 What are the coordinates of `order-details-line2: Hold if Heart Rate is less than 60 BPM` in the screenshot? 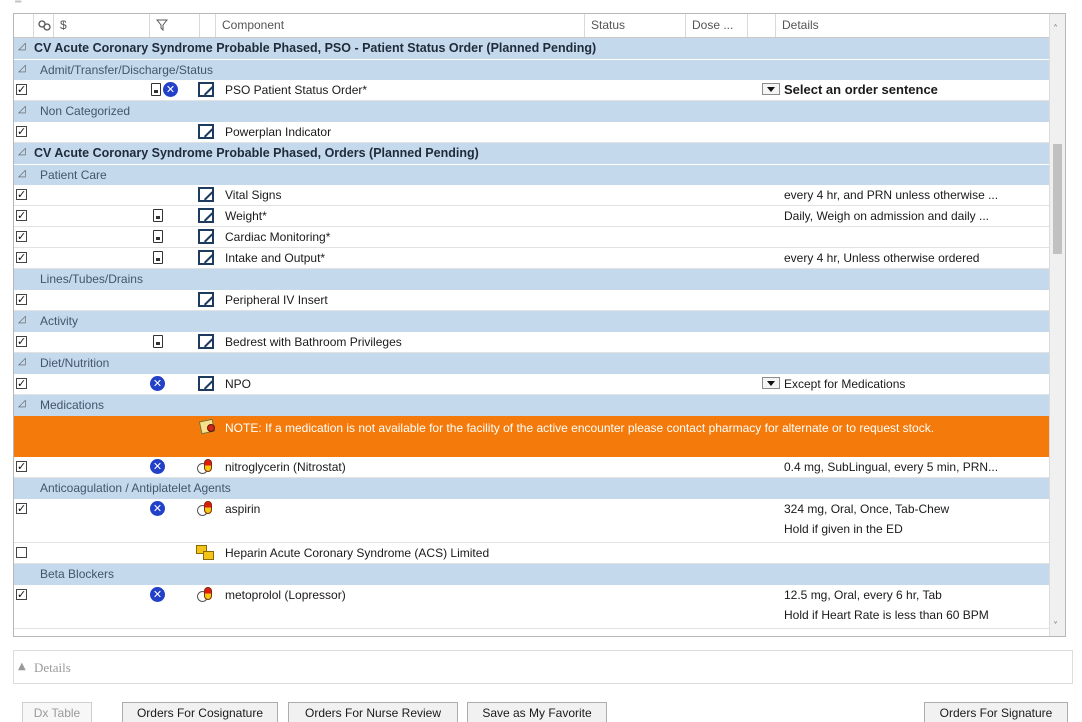 It's located at (886, 615).